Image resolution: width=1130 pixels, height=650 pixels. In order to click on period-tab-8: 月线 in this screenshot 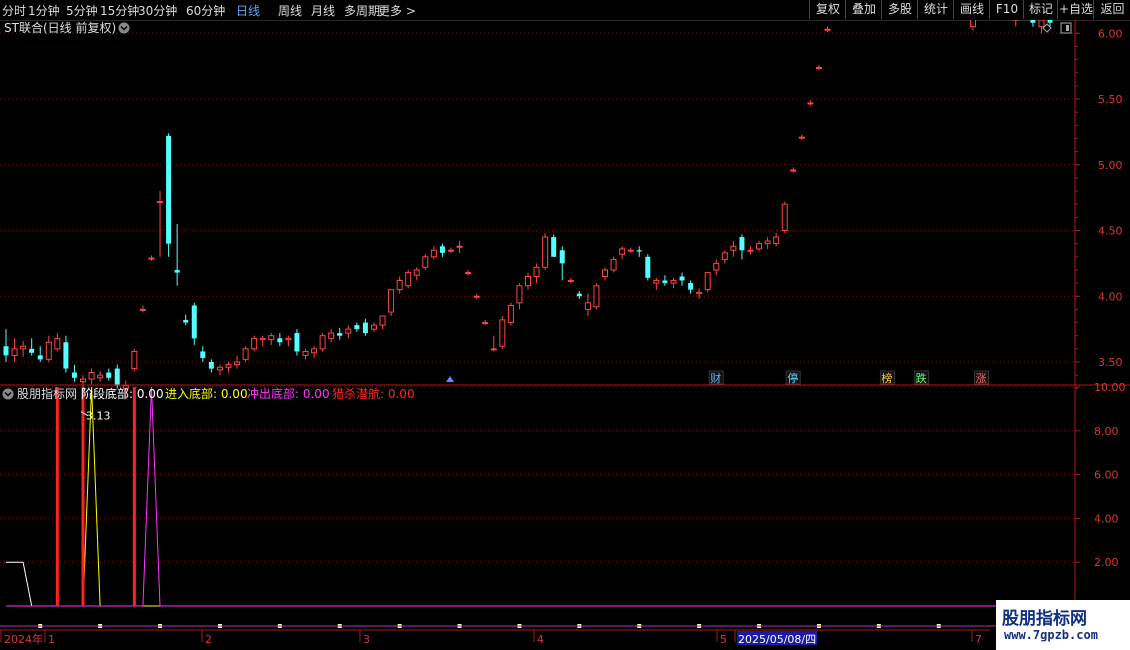, I will do `click(323, 10)`.